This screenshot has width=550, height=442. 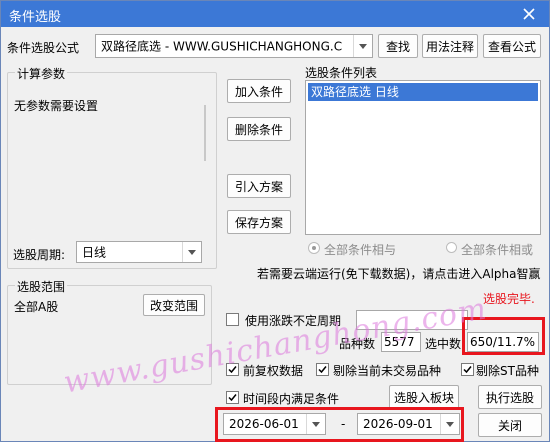 I want to click on forward-adjust-checkbox, so click(x=232, y=369).